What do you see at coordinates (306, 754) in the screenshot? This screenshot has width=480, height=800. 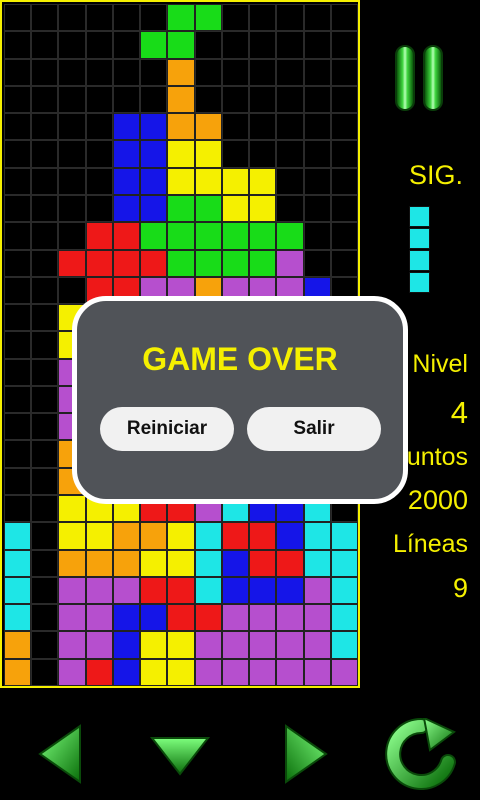 I see `move-right-button` at bounding box center [306, 754].